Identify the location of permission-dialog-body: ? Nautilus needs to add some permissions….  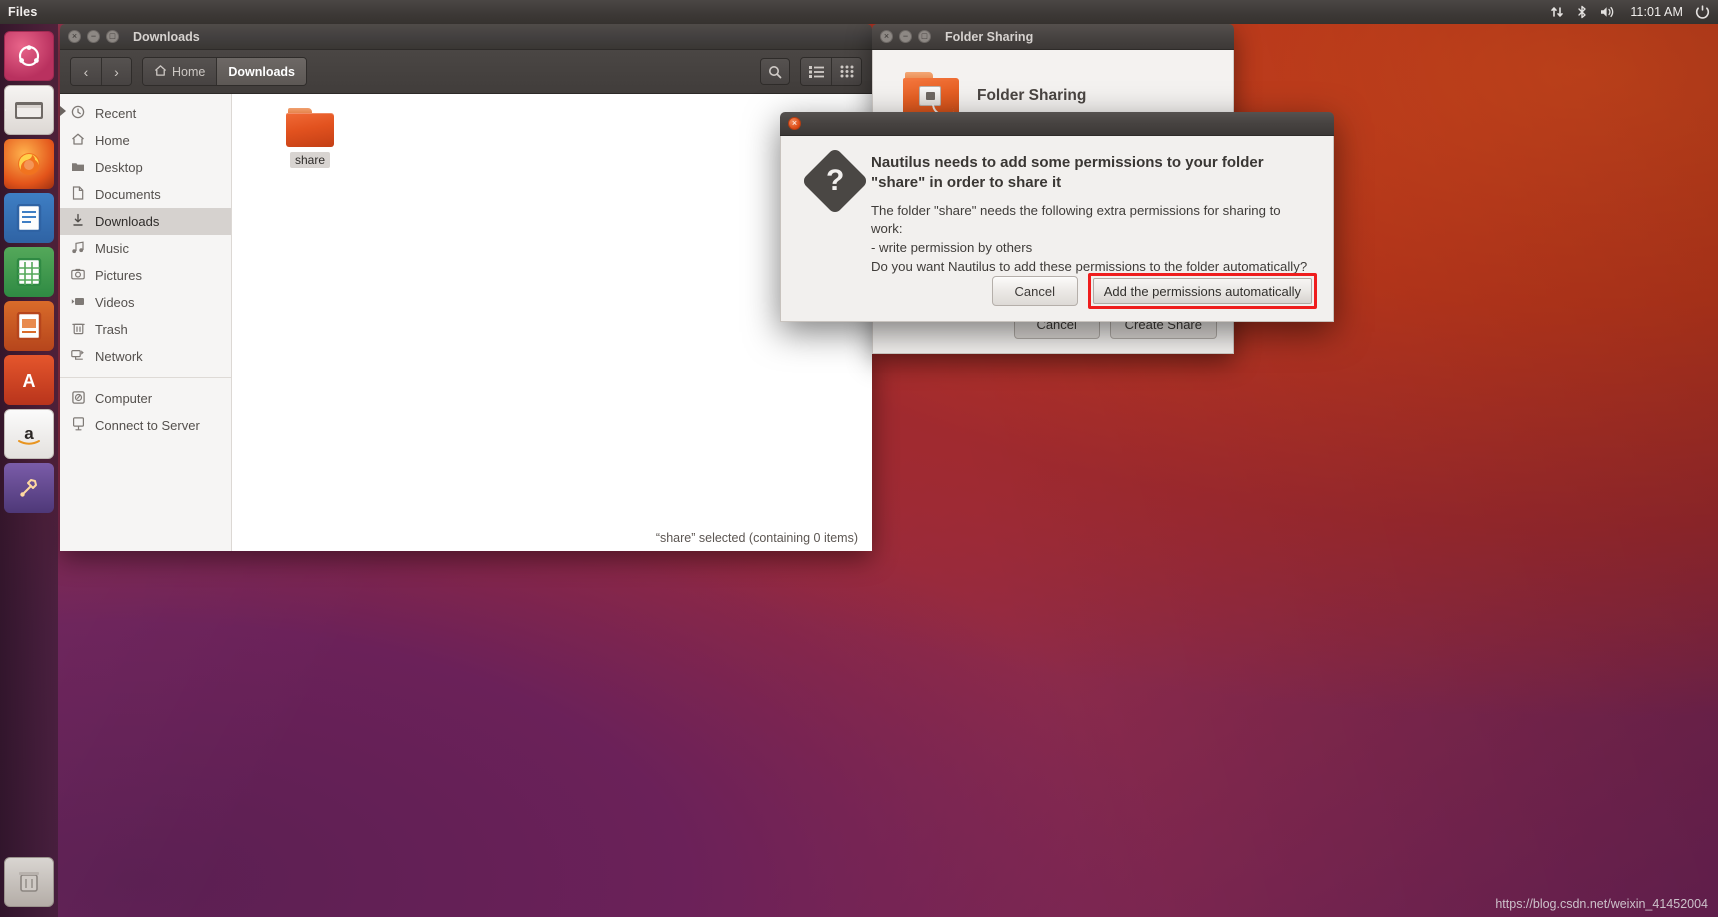
(1057, 229).